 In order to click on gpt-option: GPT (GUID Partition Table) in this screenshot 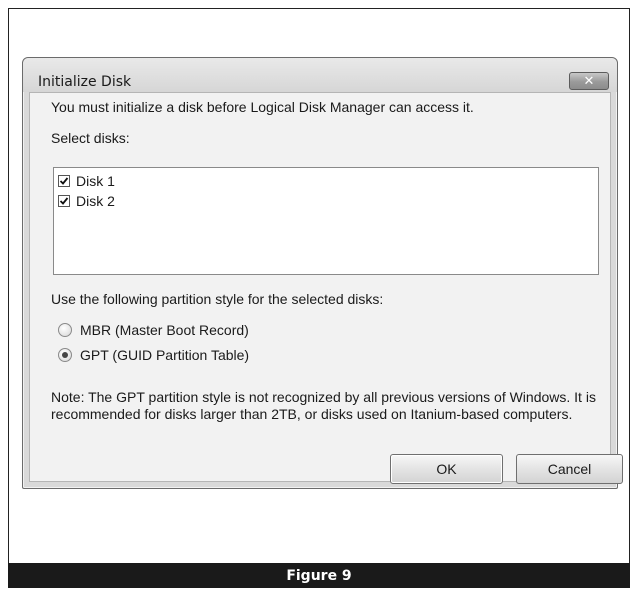, I will do `click(153, 355)`.